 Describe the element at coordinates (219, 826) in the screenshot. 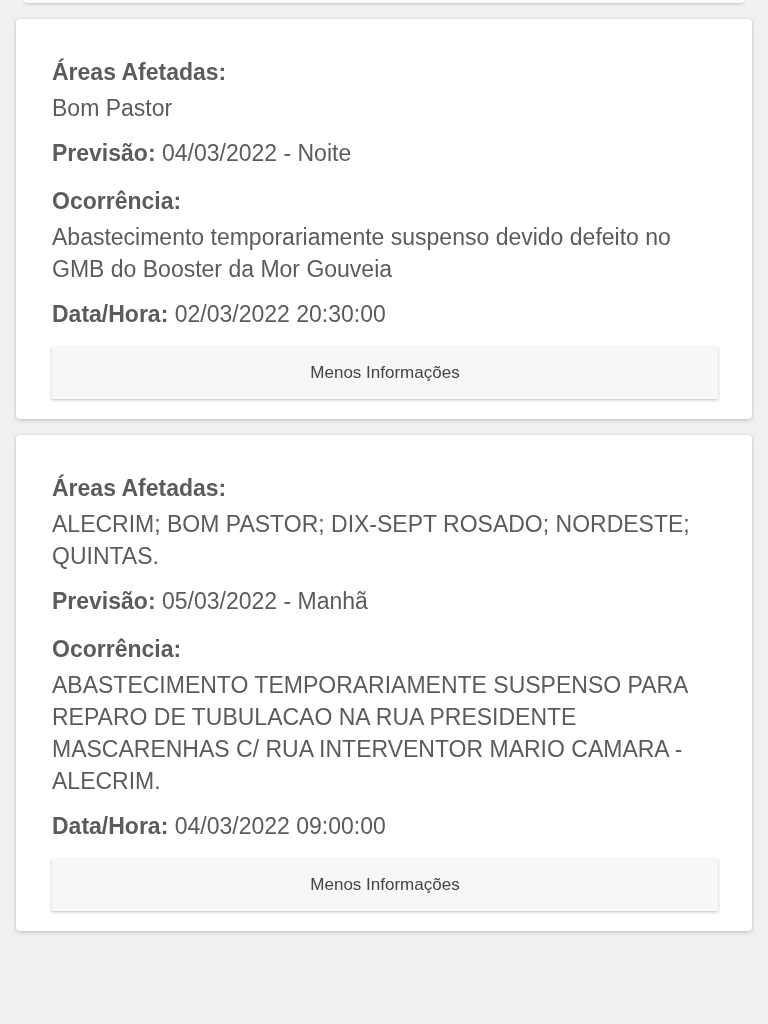

I see `field-text: Data/Hora: 04/03/2022 09:00:00` at that location.